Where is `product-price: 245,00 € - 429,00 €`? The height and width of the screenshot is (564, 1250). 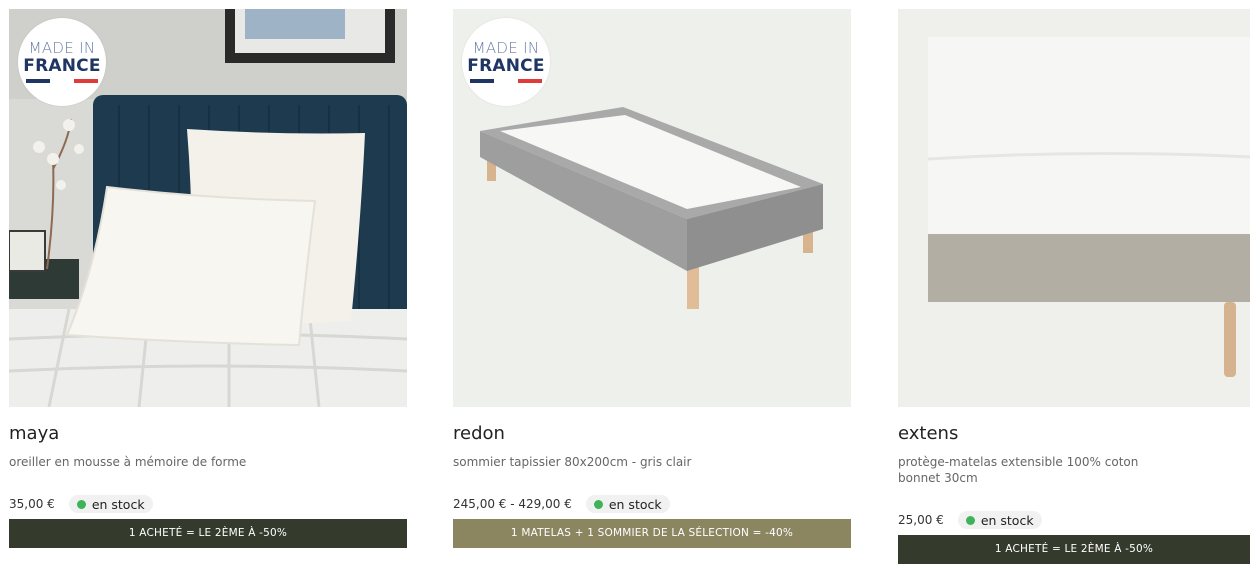
product-price: 245,00 € - 429,00 € is located at coordinates (512, 504).